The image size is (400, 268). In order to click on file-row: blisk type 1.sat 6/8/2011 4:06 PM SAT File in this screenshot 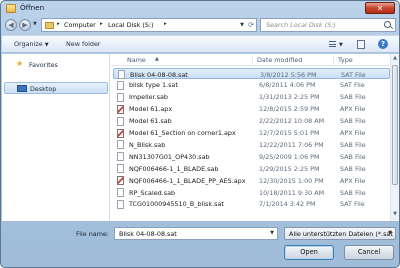, I will do `click(251, 85)`.